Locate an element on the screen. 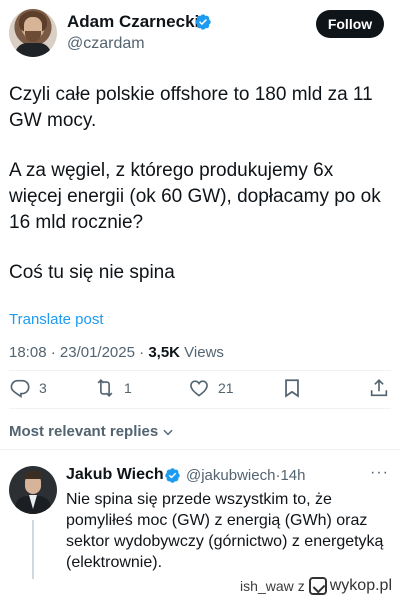 The height and width of the screenshot is (599, 400). bookmark-icon is located at coordinates (292, 388).